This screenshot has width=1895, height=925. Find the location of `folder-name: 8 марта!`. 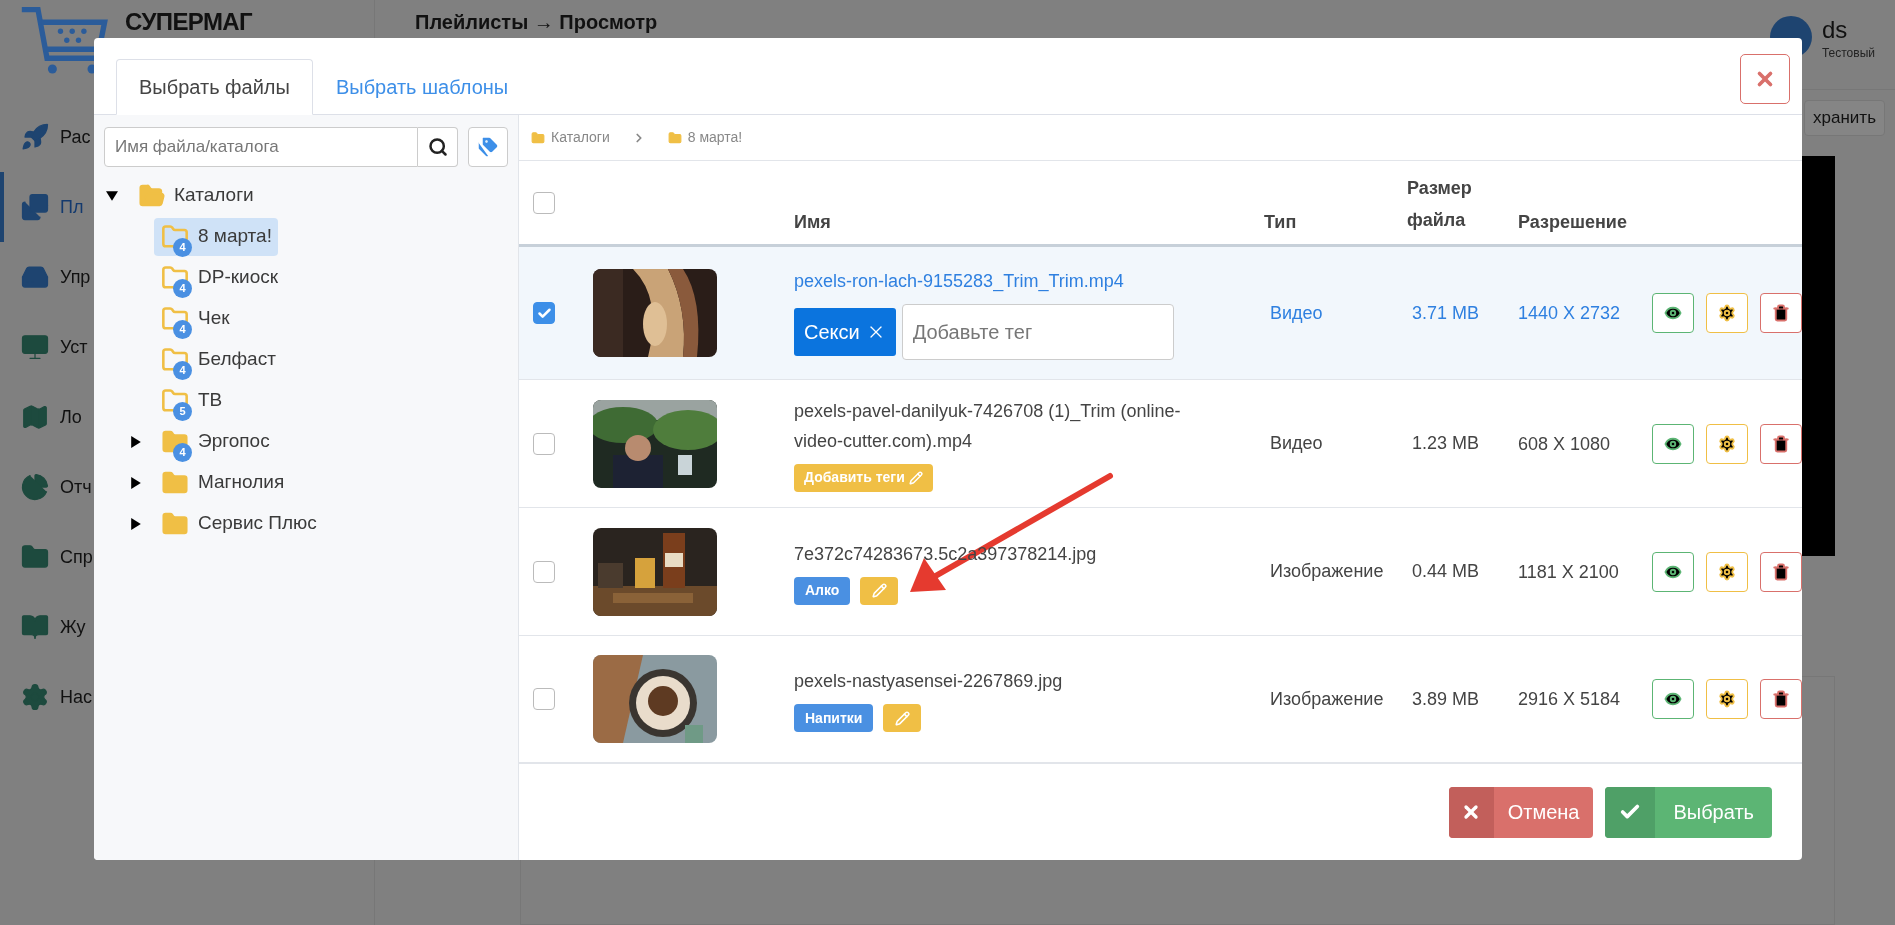

folder-name: 8 марта! is located at coordinates (235, 236).